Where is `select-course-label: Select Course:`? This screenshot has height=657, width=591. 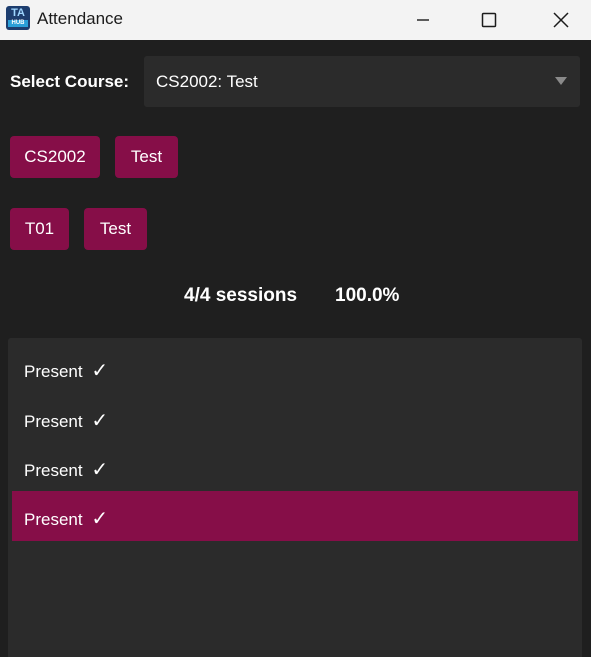 select-course-label: Select Course: is located at coordinates (70, 81).